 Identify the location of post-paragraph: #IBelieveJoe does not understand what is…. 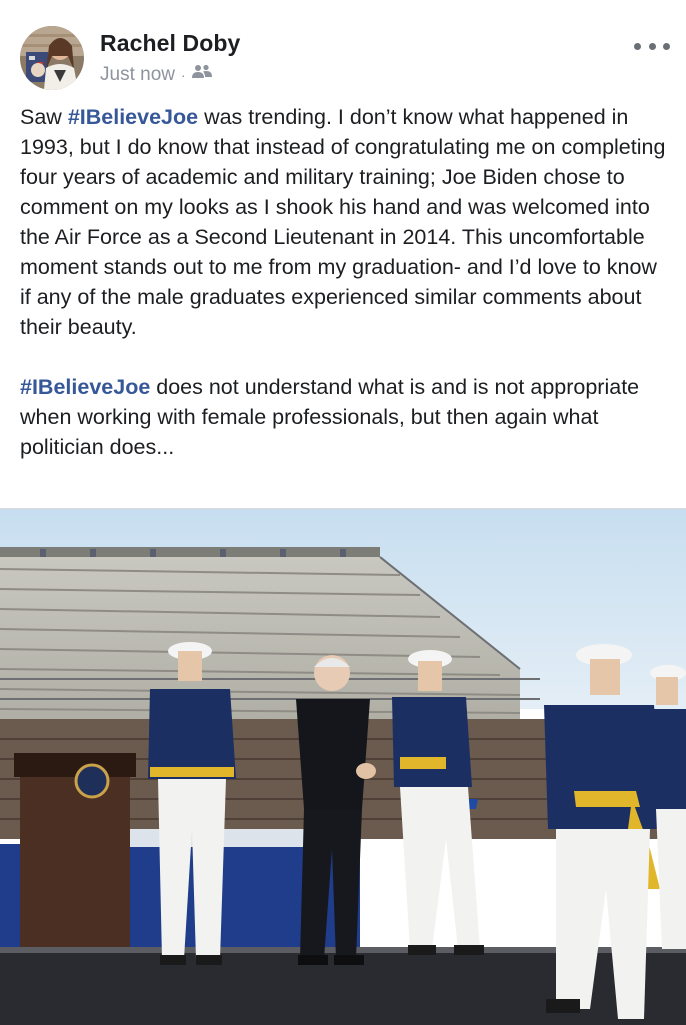
(345, 417).